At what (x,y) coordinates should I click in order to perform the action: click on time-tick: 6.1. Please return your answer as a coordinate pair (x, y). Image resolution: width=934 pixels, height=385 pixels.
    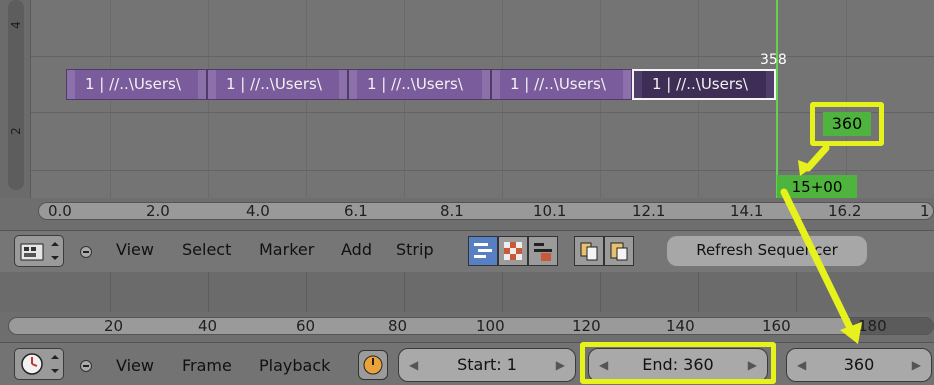
    Looking at the image, I should click on (356, 211).